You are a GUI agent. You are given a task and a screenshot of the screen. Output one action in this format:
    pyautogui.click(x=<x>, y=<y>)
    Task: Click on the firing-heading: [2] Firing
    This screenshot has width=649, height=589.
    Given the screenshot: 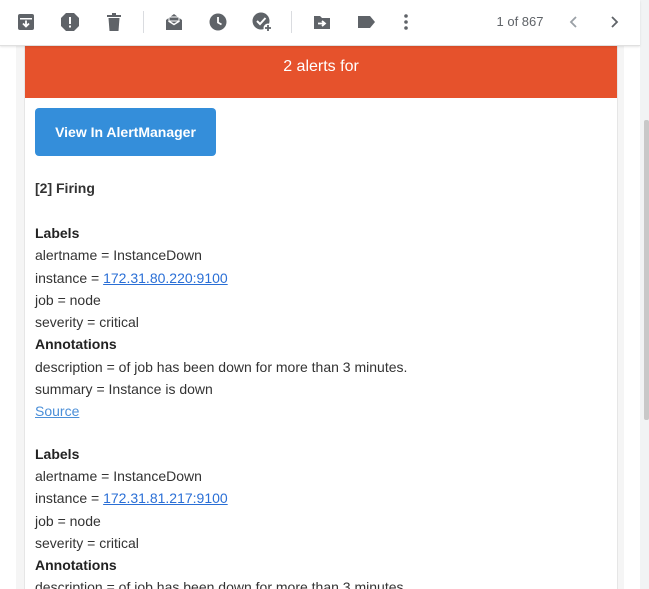 What is the action you would take?
    pyautogui.click(x=65, y=188)
    